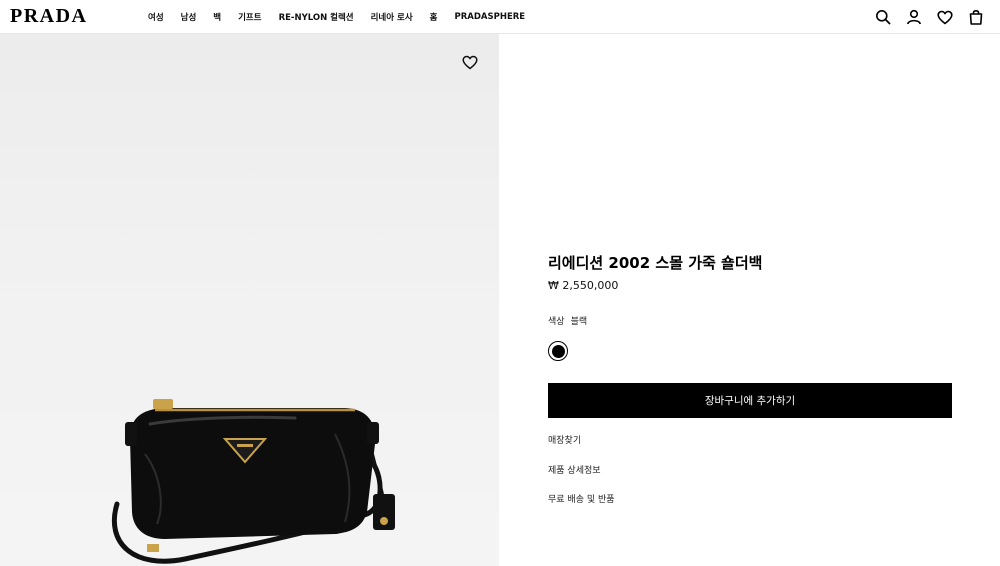 This screenshot has height=566, width=1000. I want to click on prada-logo: PRADA, so click(49, 16).